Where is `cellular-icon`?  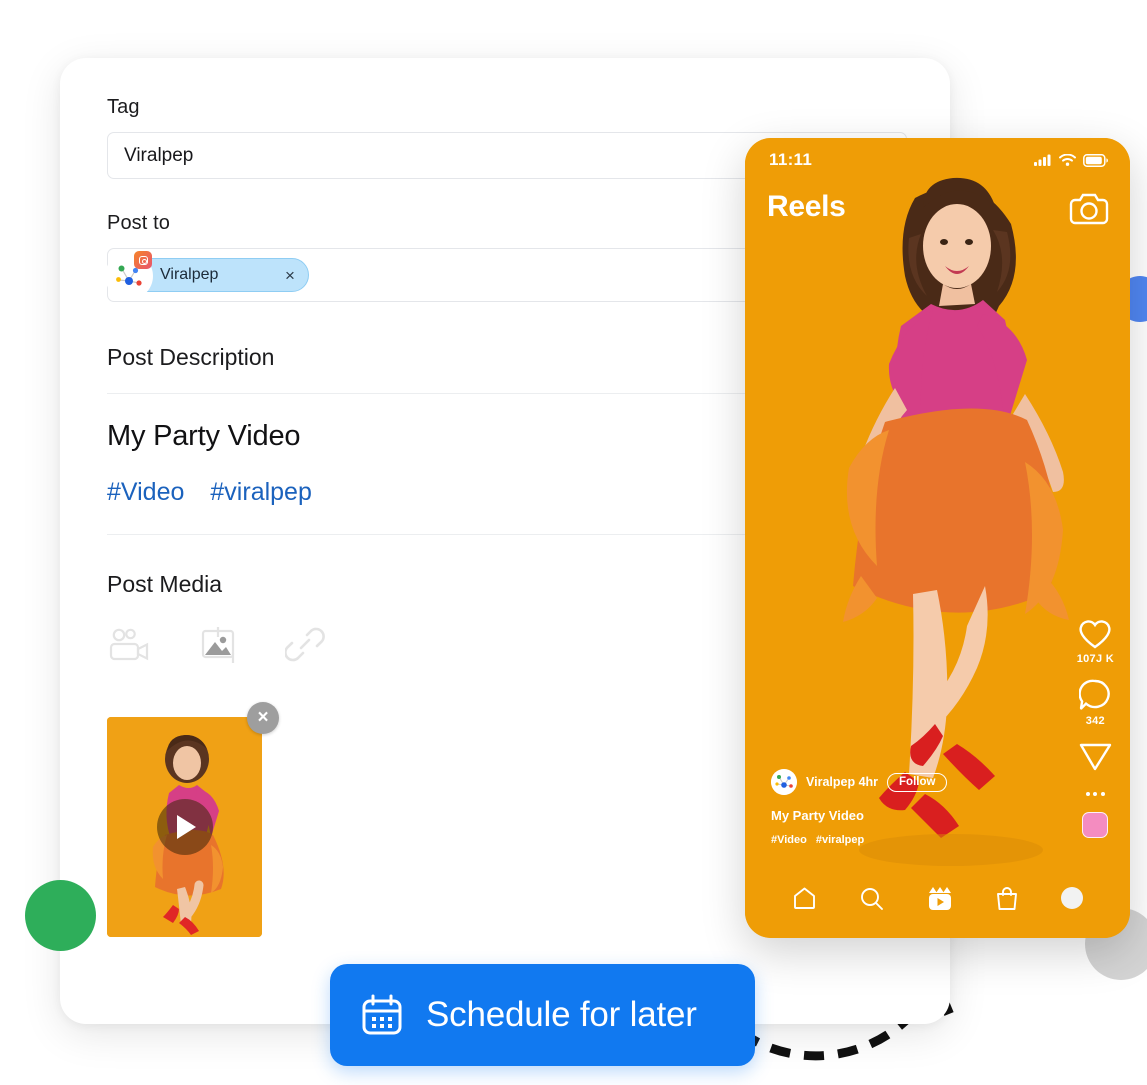
cellular-icon is located at coordinates (1042, 160).